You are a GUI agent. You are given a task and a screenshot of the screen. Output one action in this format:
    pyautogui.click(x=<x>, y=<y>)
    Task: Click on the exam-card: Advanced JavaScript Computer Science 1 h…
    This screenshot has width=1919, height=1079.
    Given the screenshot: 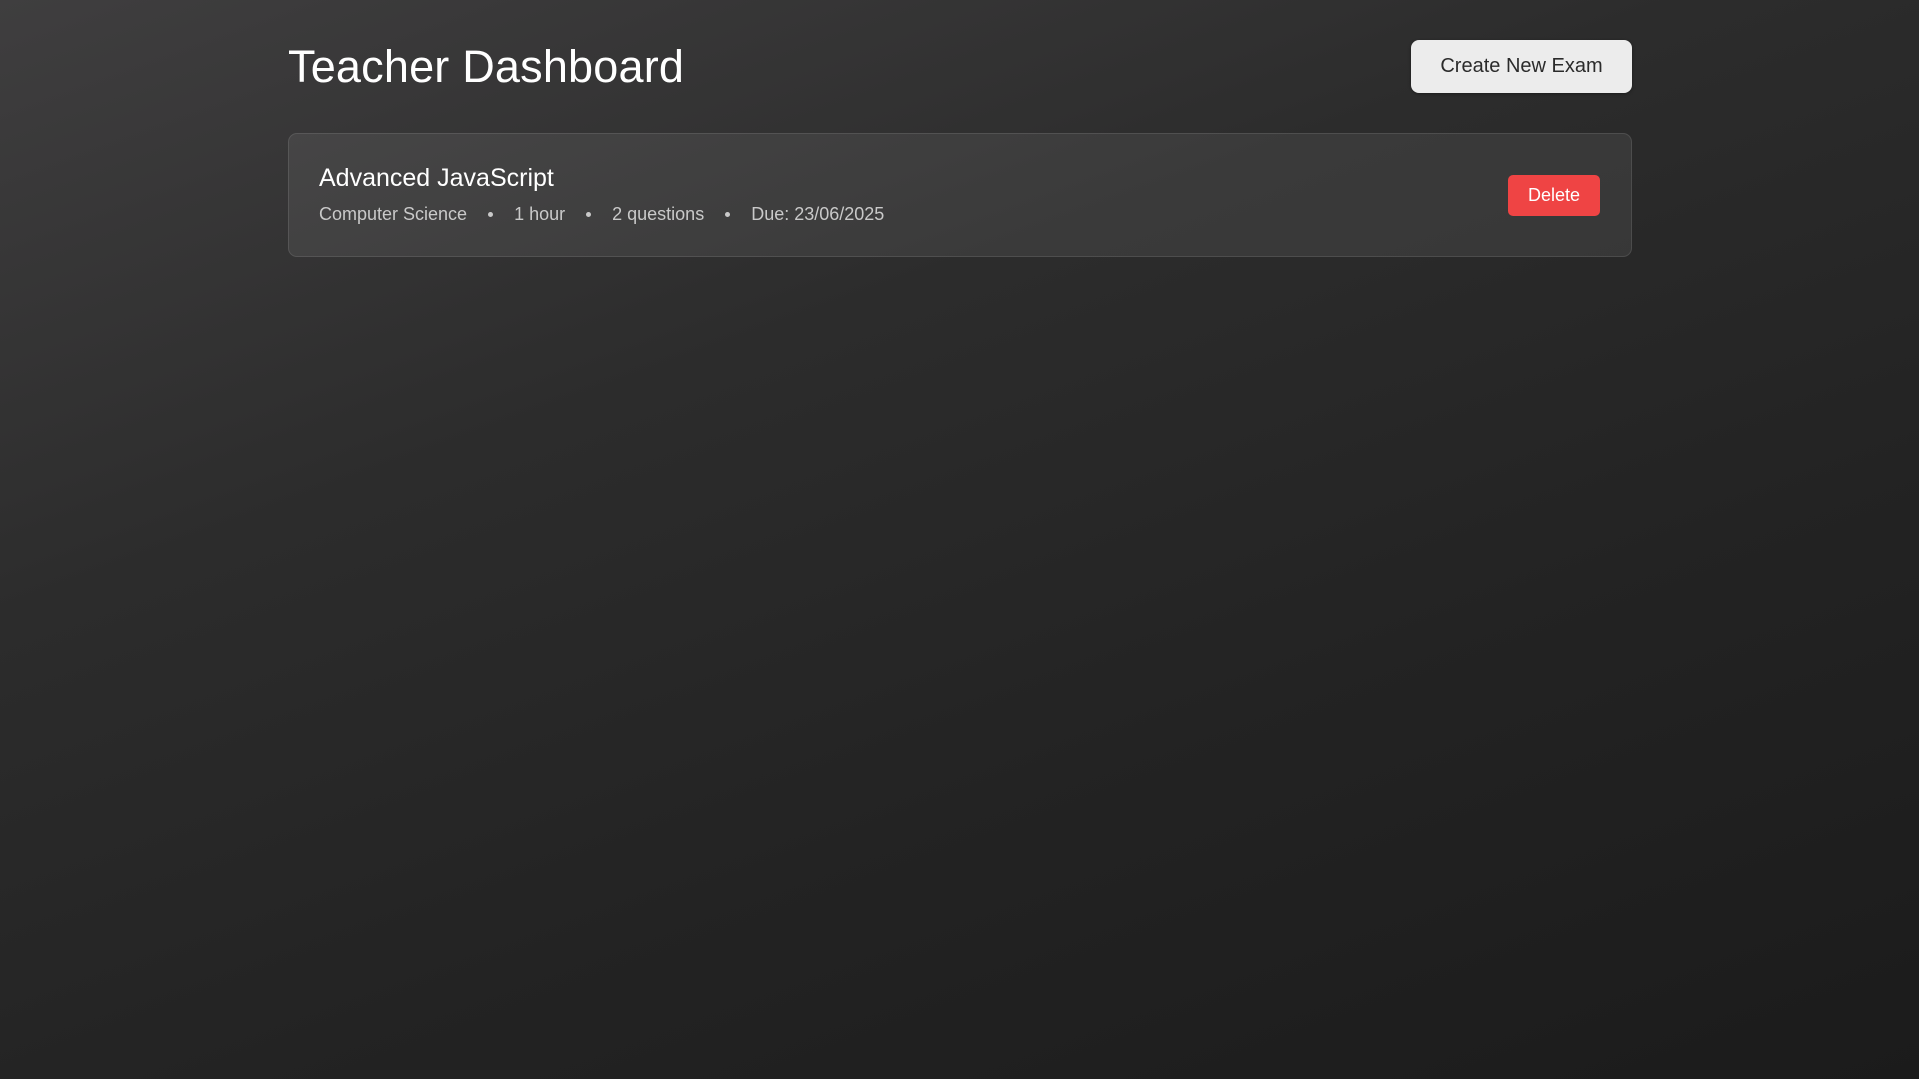 What is the action you would take?
    pyautogui.click(x=960, y=195)
    